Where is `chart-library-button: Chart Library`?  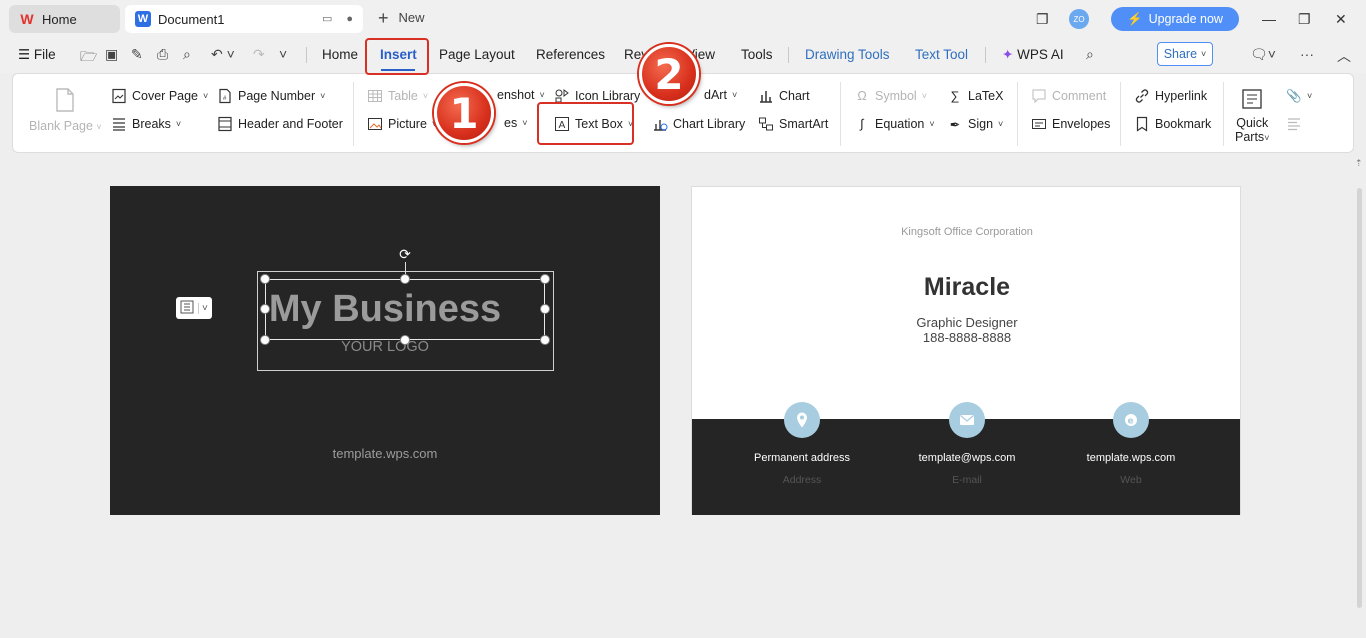
chart-library-button: Chart Library is located at coordinates (698, 124).